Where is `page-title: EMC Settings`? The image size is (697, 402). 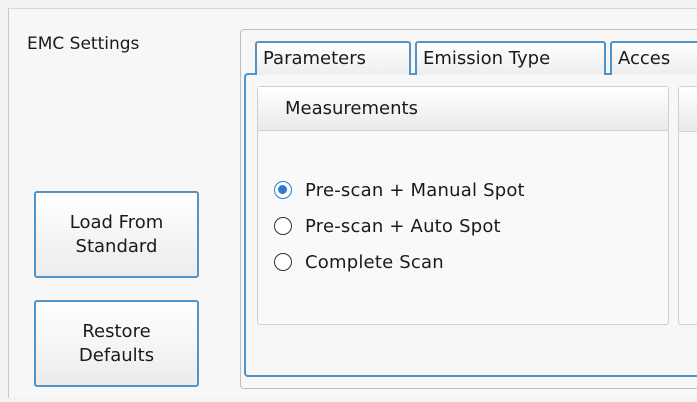
page-title: EMC Settings is located at coordinates (83, 44).